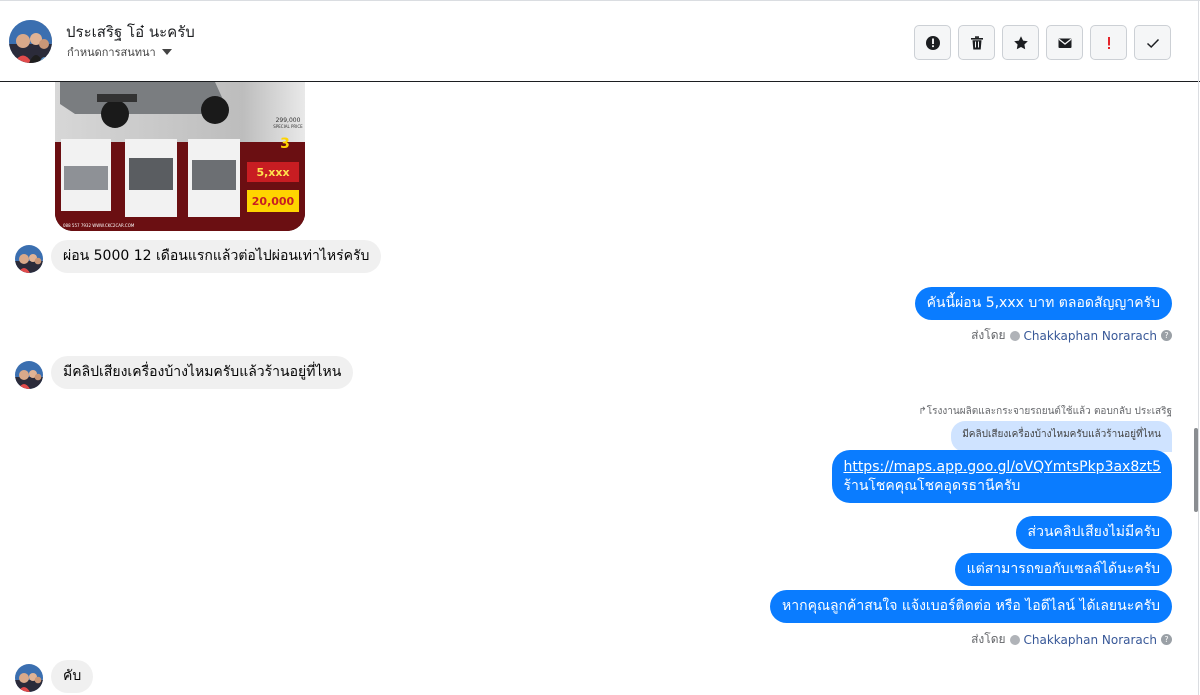 This screenshot has height=695, width=1200. I want to click on installment-text: 5,xxx, so click(272, 172).